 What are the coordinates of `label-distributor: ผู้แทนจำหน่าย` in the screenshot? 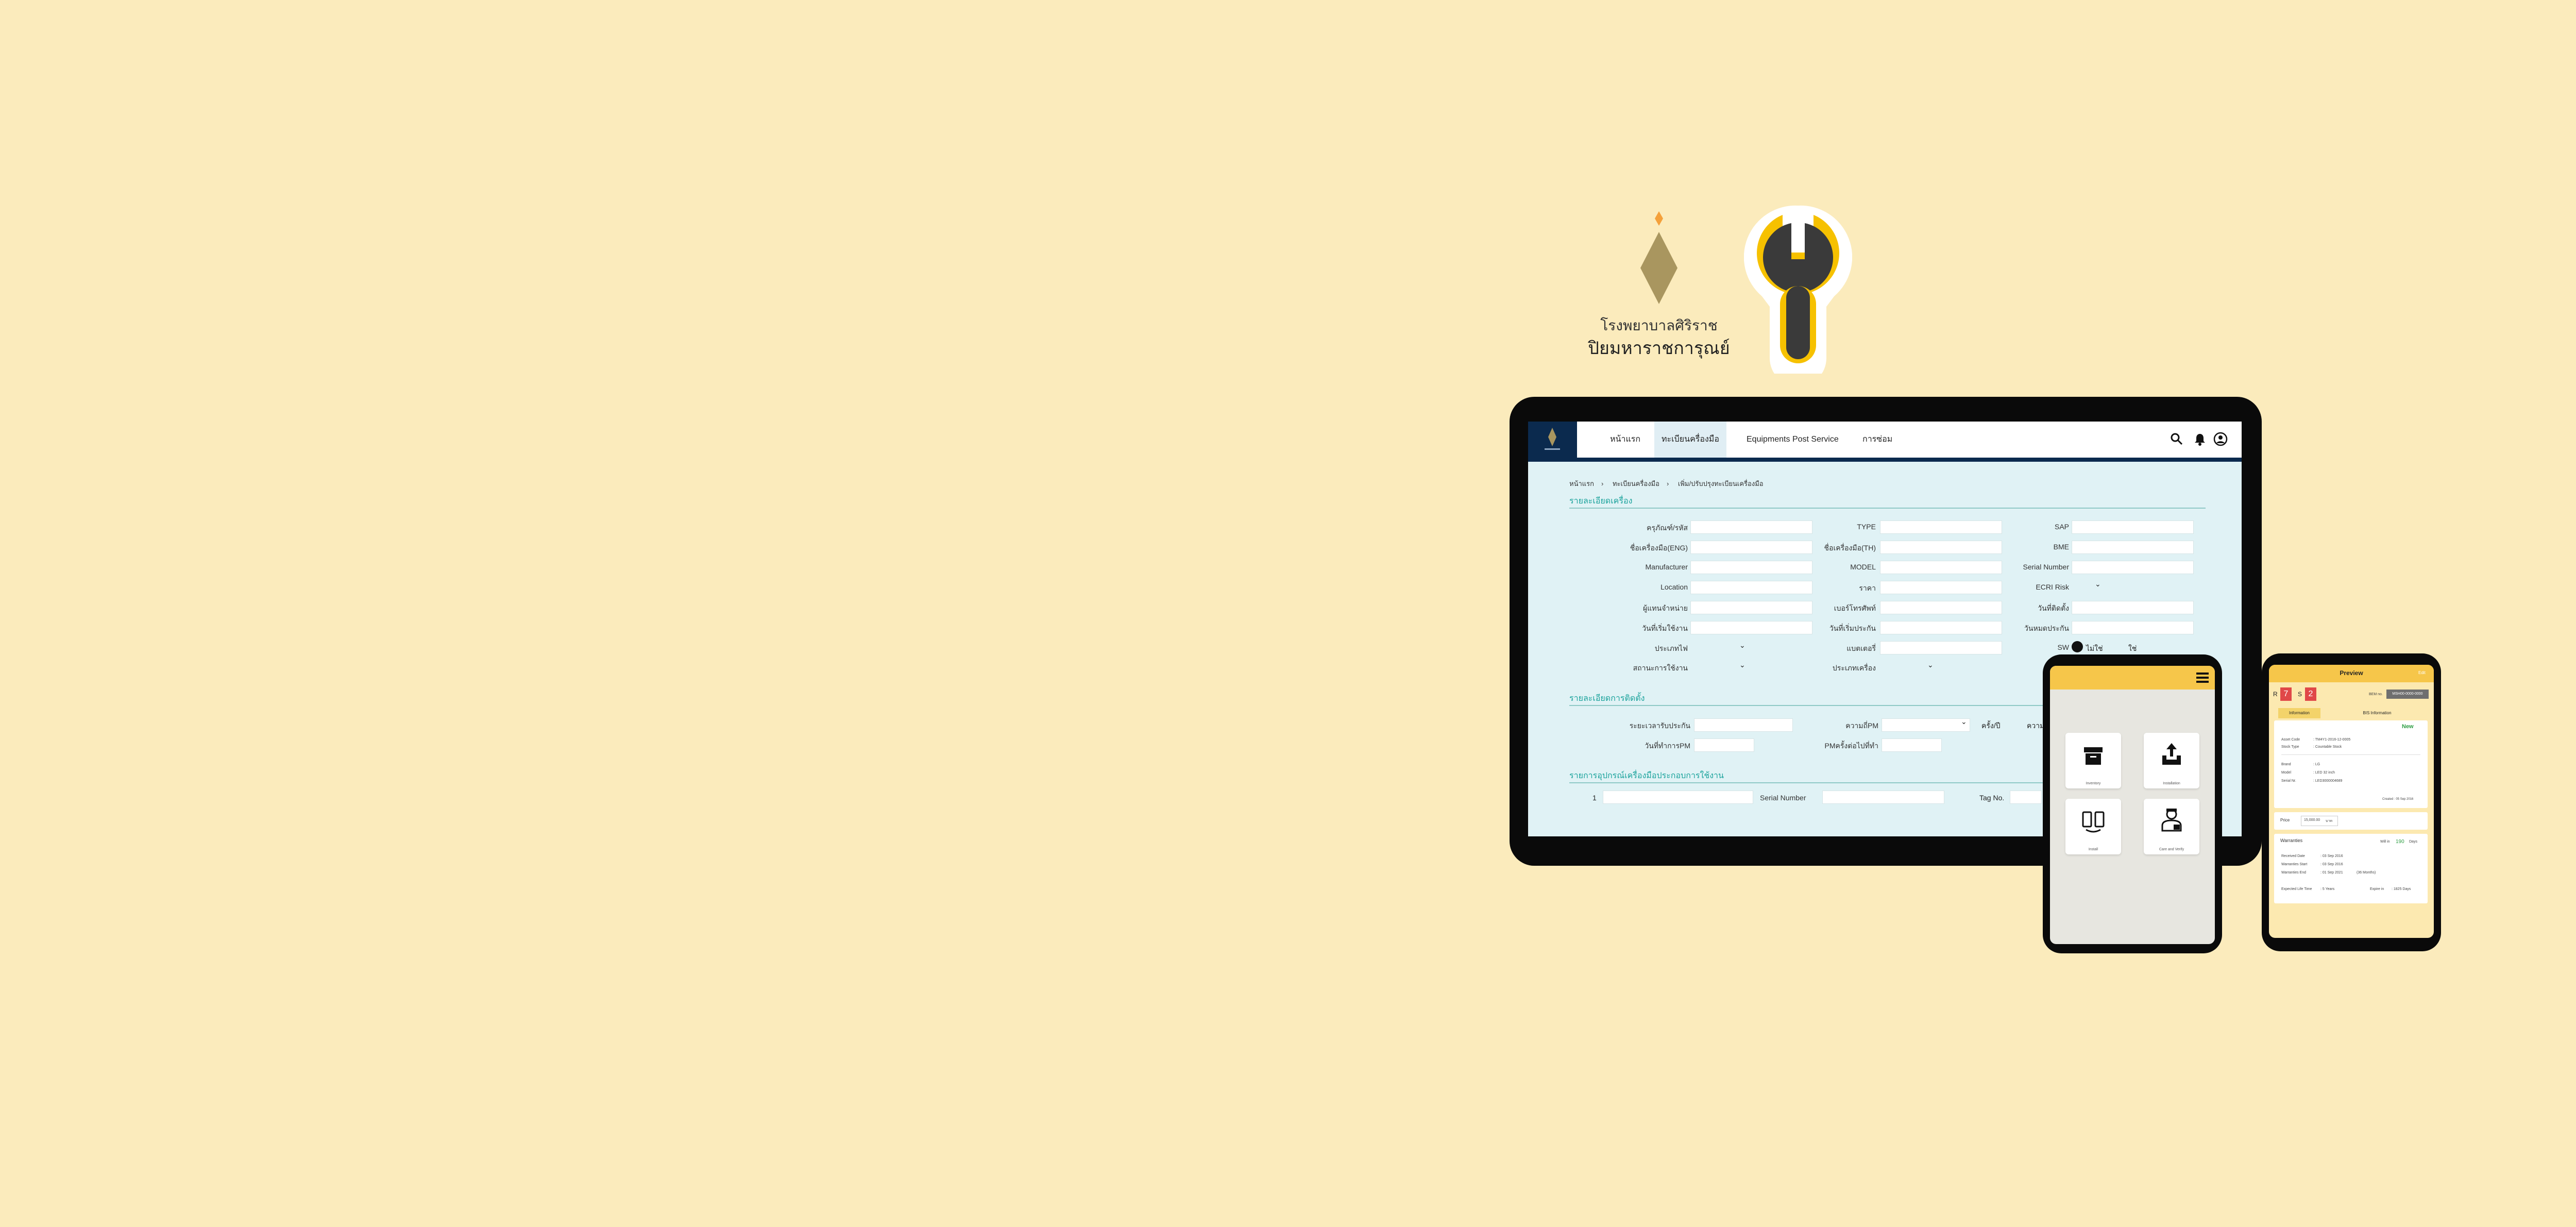 It's located at (1665, 608).